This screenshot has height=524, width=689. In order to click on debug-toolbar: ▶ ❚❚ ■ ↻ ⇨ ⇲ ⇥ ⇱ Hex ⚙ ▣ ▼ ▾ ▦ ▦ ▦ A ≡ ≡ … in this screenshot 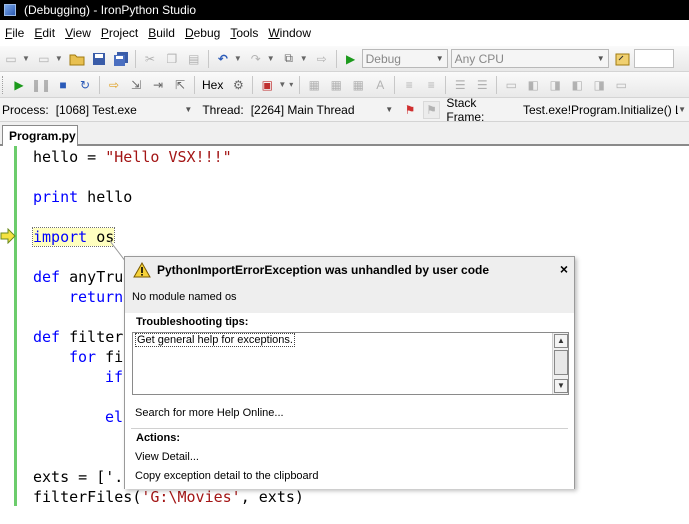, I will do `click(344, 85)`.